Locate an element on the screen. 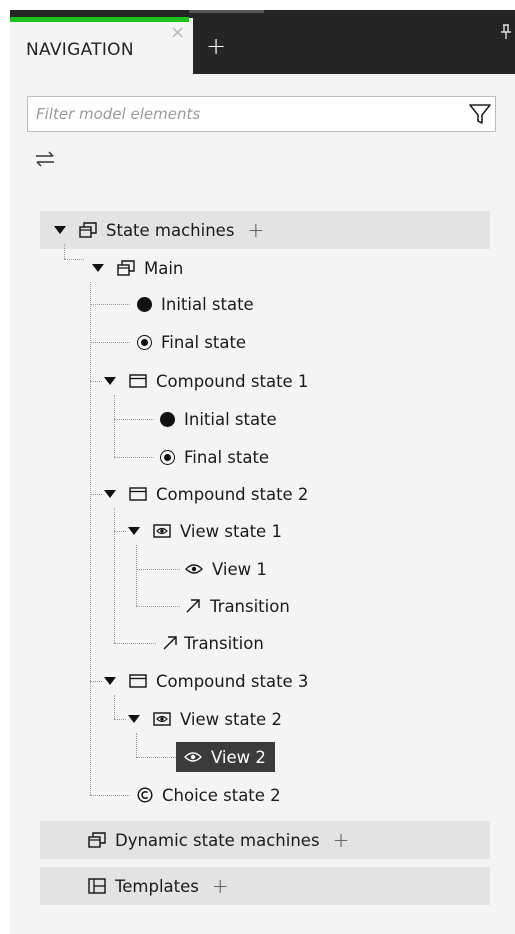 The height and width of the screenshot is (934, 515). close-icon: × is located at coordinates (177, 33).